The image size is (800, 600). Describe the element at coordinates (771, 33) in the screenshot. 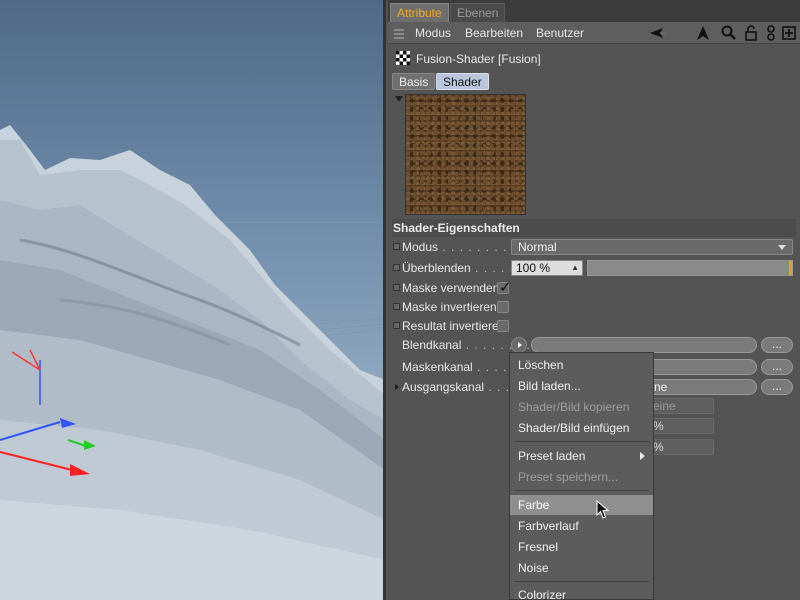

I see `link-icon` at that location.